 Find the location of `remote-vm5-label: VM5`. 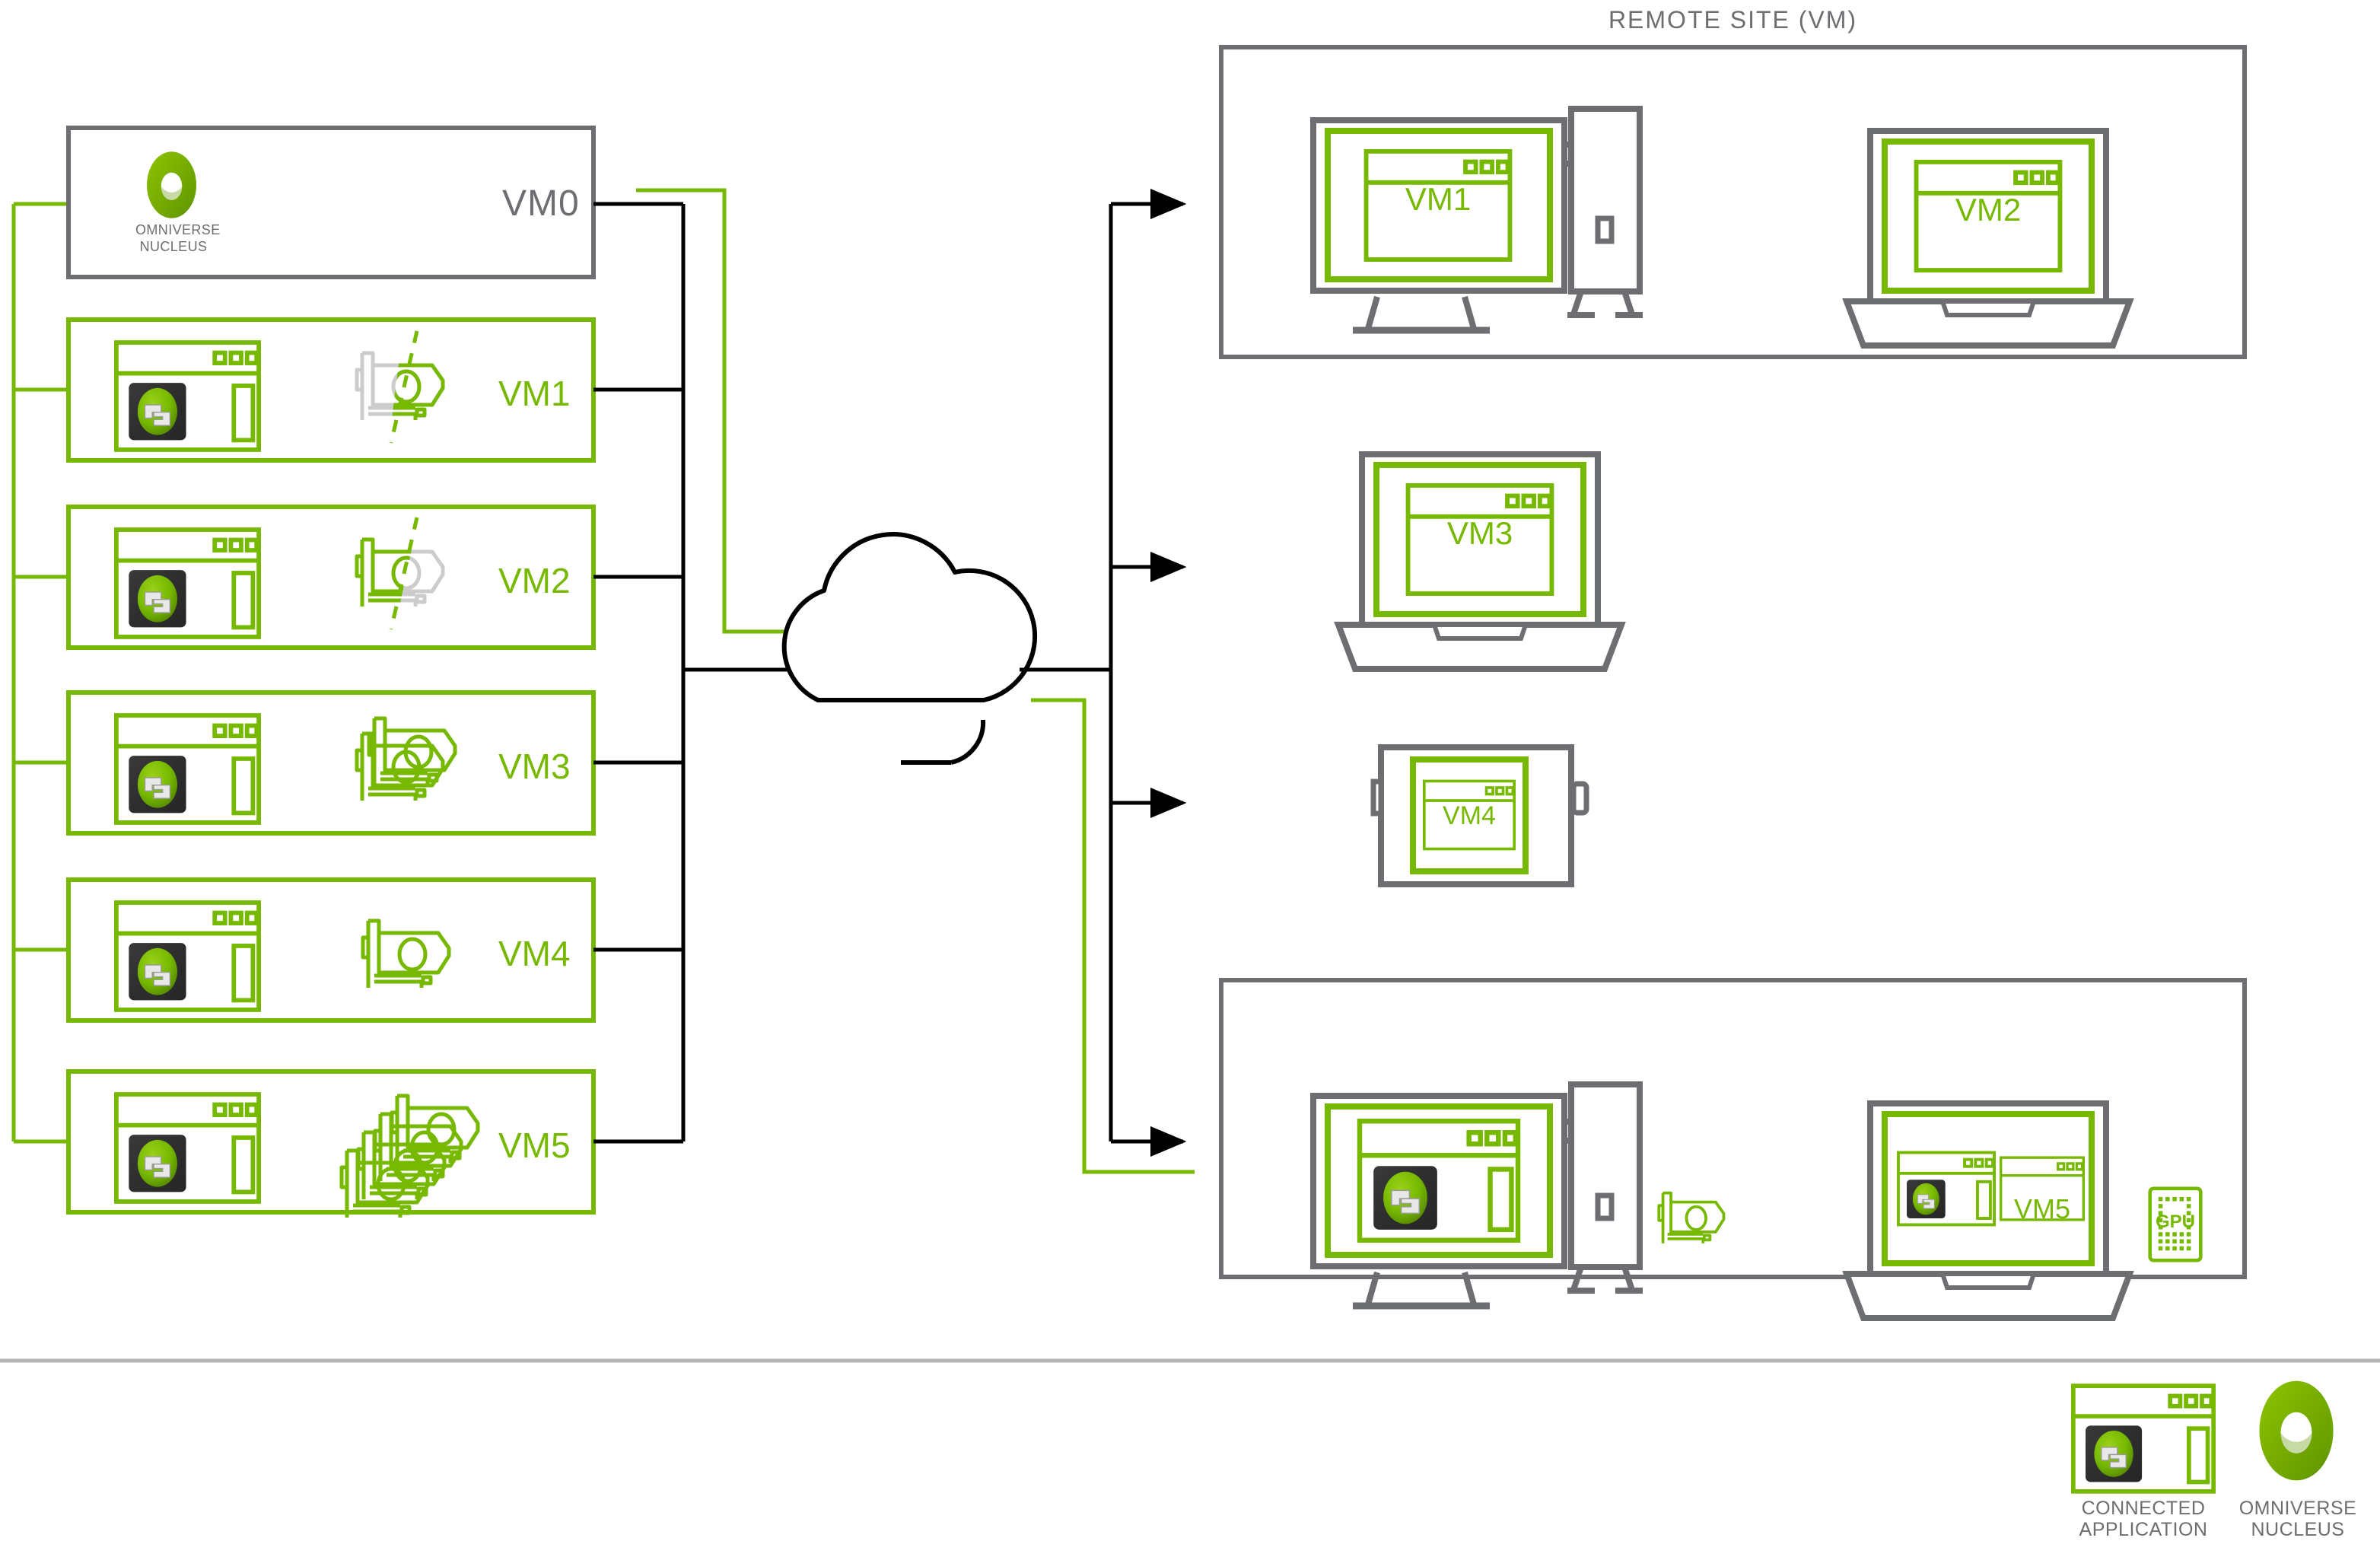

remote-vm5-label: VM5 is located at coordinates (2042, 1209).